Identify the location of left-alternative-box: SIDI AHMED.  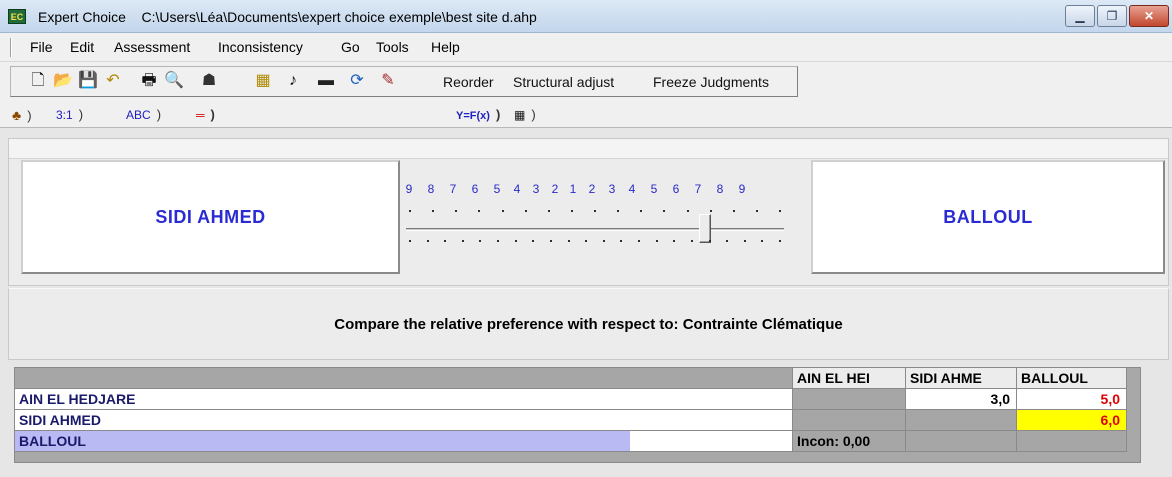
(210, 217).